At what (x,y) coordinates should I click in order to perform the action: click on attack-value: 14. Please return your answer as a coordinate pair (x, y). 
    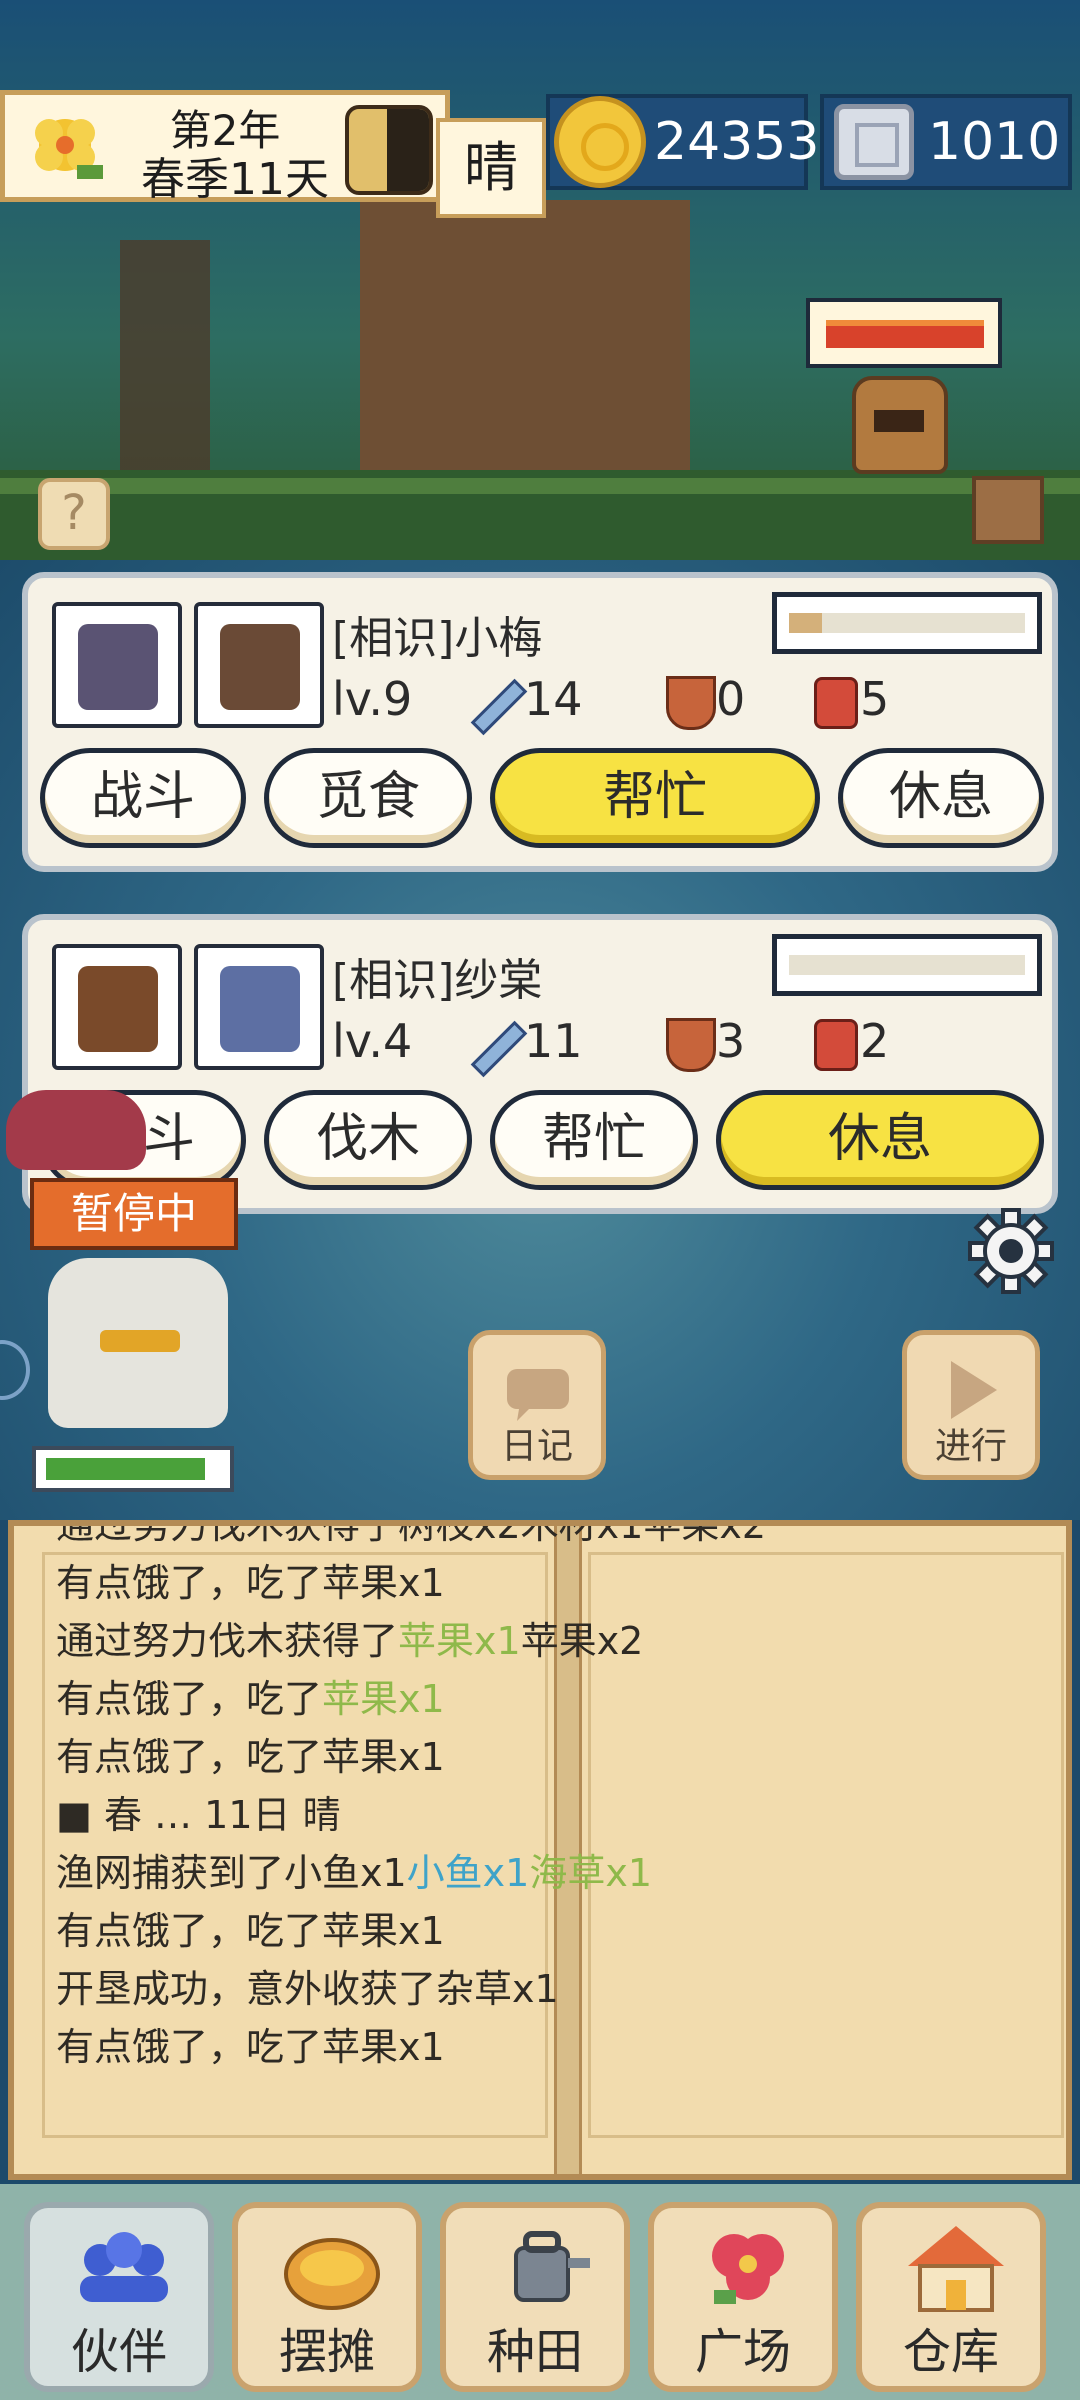
    Looking at the image, I should click on (553, 699).